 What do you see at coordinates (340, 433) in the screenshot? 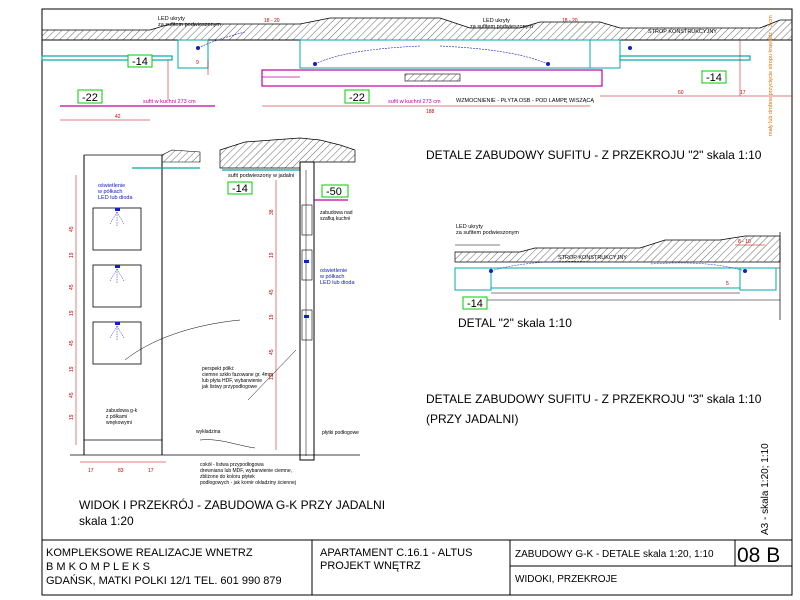
I see `tiles-label: płytki podłogowe` at bounding box center [340, 433].